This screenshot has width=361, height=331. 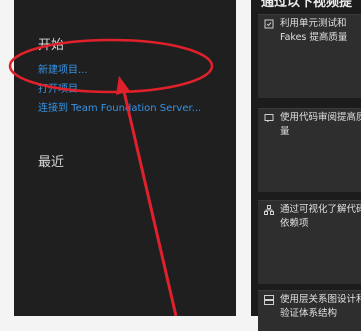 I want to click on unit-test-icon, so click(x=269, y=24).